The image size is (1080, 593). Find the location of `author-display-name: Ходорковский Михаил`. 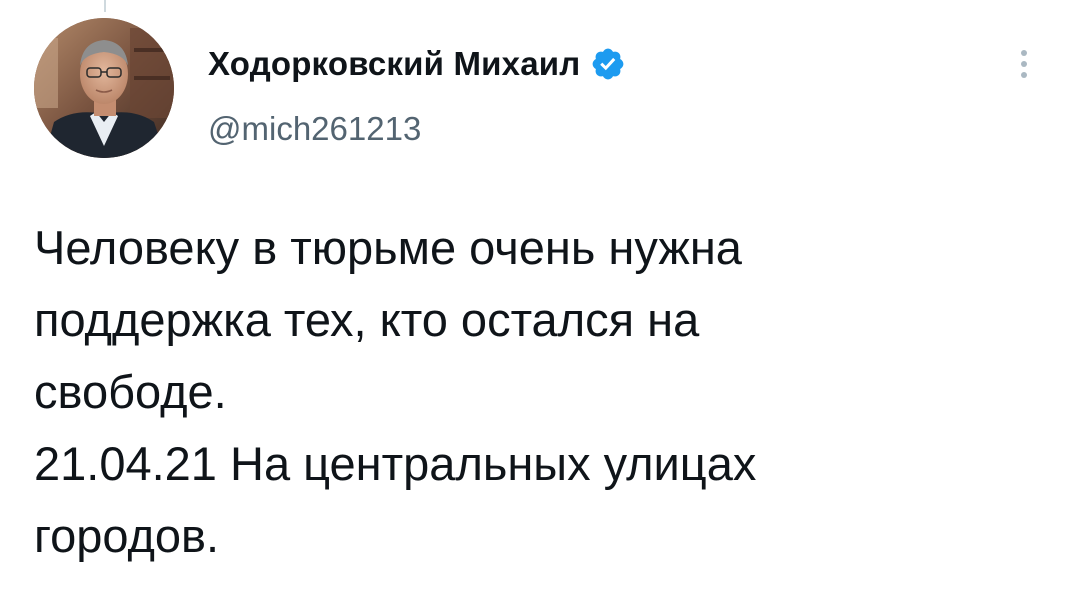

author-display-name: Ходорковский Михаил is located at coordinates (394, 64).